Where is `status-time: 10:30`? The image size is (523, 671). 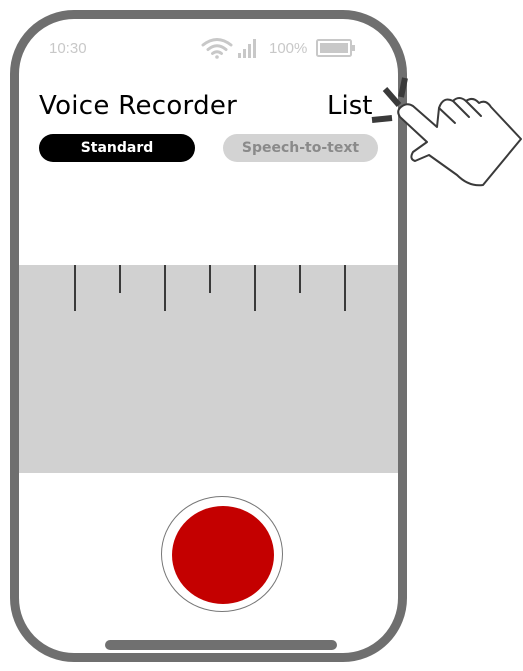 status-time: 10:30 is located at coordinates (68, 48).